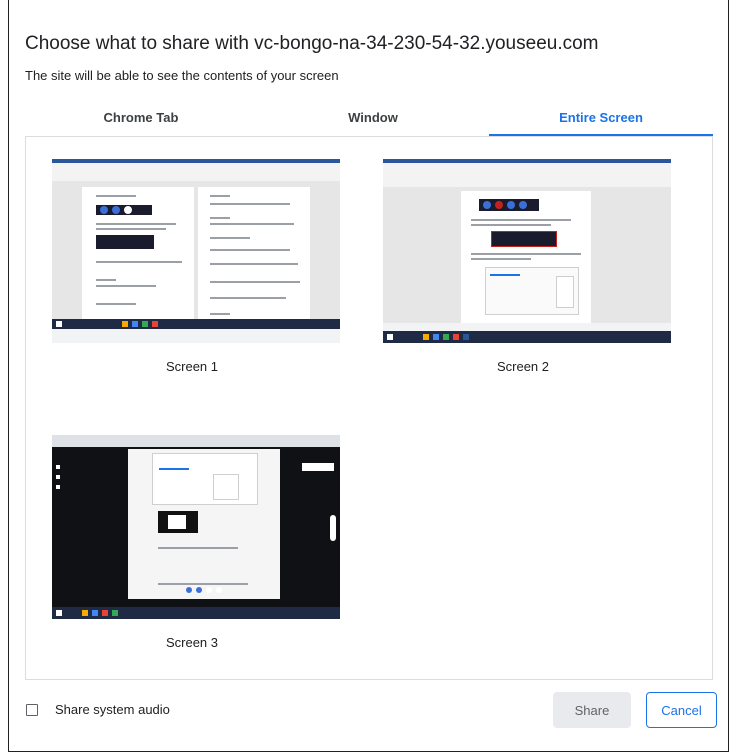 The height and width of the screenshot is (754, 731). I want to click on screen-1-label: Screen 1, so click(192, 366).